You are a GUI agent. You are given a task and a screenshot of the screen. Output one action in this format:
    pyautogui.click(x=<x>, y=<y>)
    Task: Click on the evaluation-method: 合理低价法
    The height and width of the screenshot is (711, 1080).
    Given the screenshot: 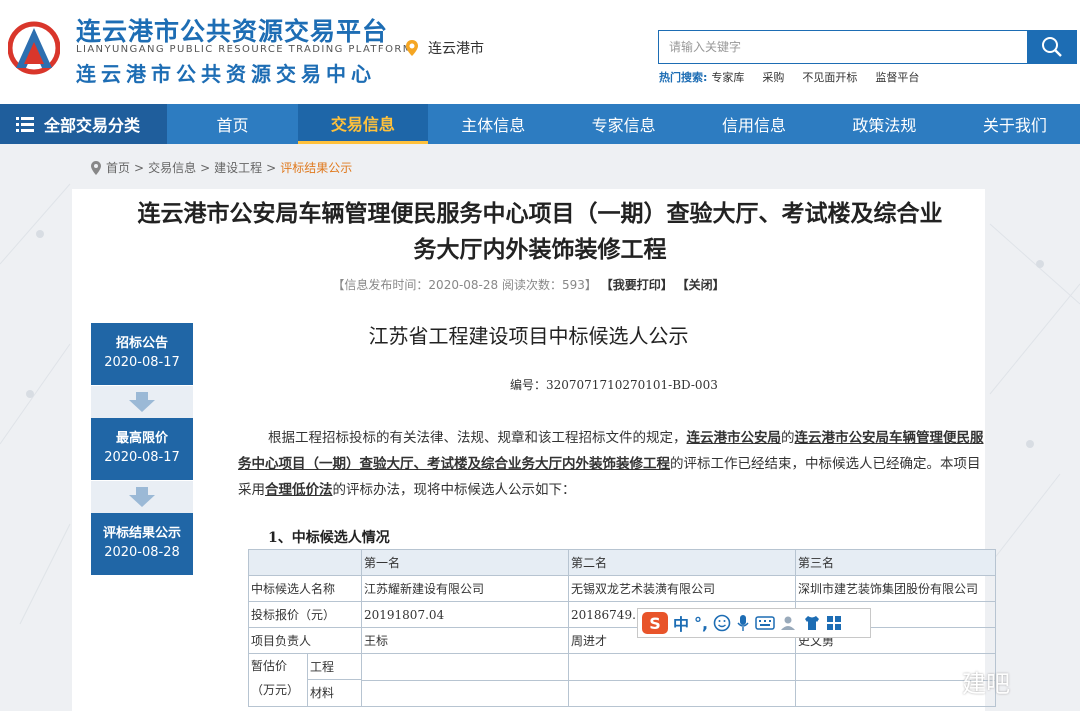 What is the action you would take?
    pyautogui.click(x=299, y=490)
    